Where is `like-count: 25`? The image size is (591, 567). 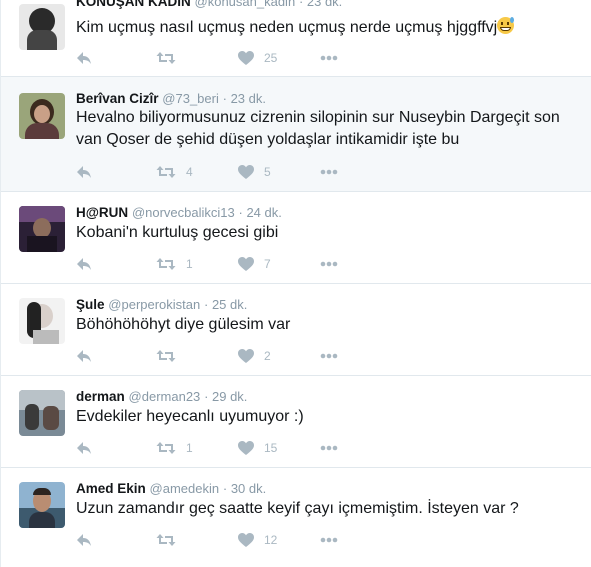 like-count: 25 is located at coordinates (271, 58).